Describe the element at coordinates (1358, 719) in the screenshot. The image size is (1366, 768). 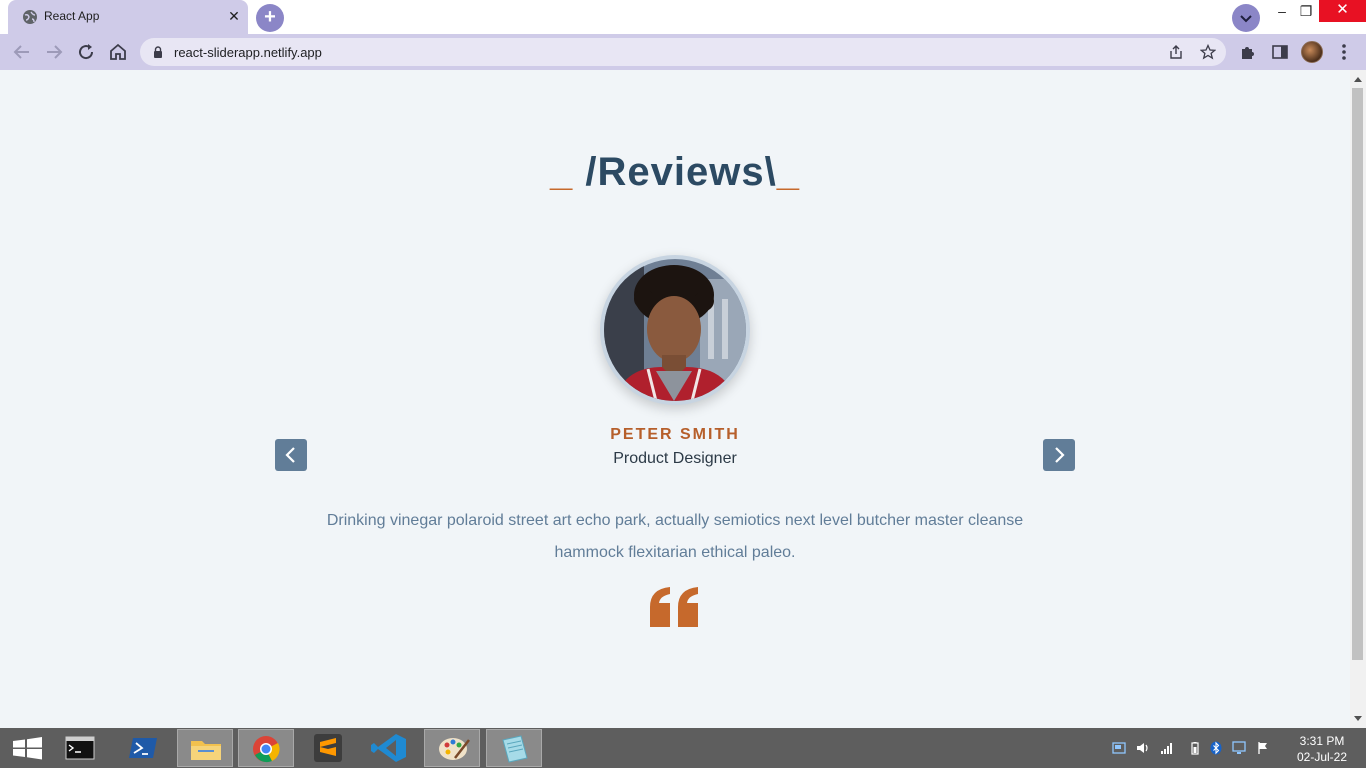
I see `scroll-down-arrow-icon` at that location.